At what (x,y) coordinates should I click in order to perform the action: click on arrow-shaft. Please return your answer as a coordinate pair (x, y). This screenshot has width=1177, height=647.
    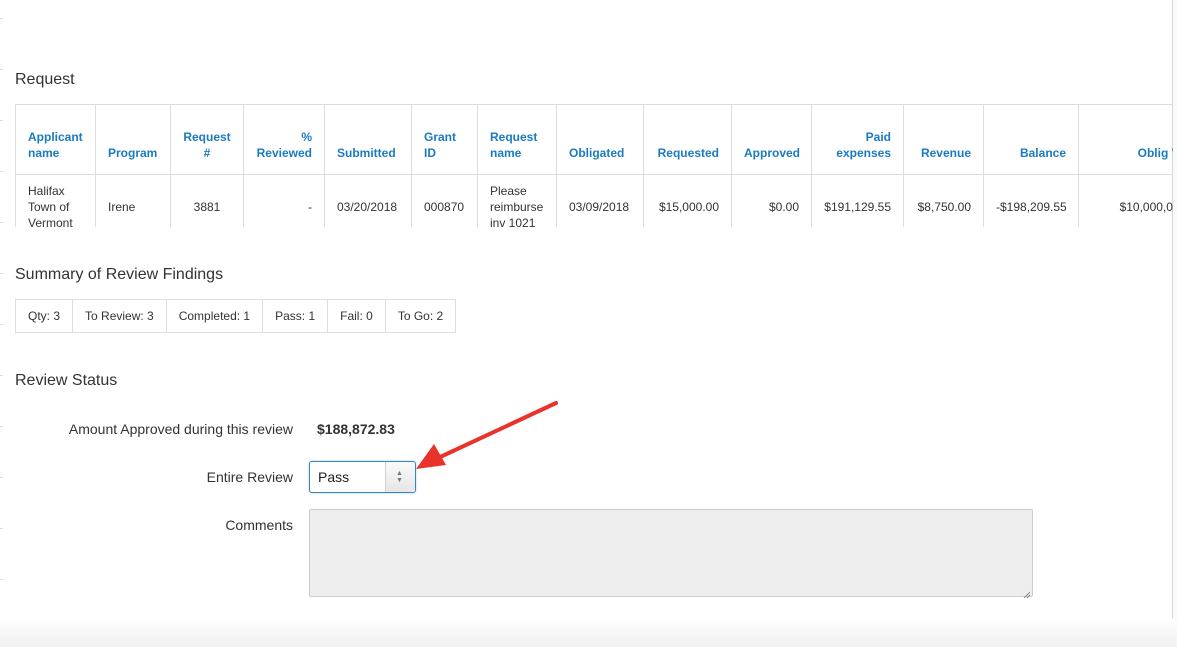
    Looking at the image, I should click on (497, 430).